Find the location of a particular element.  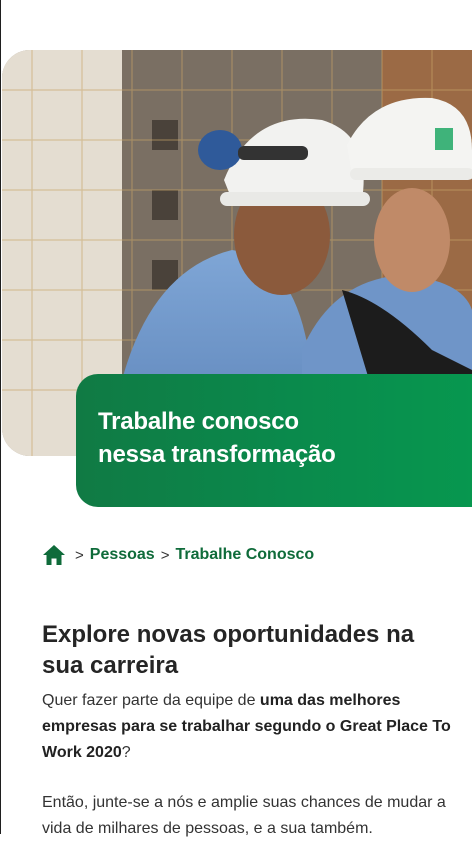

breadcrumb: > Pessoas > Trabalhe Conosco is located at coordinates (181, 555).